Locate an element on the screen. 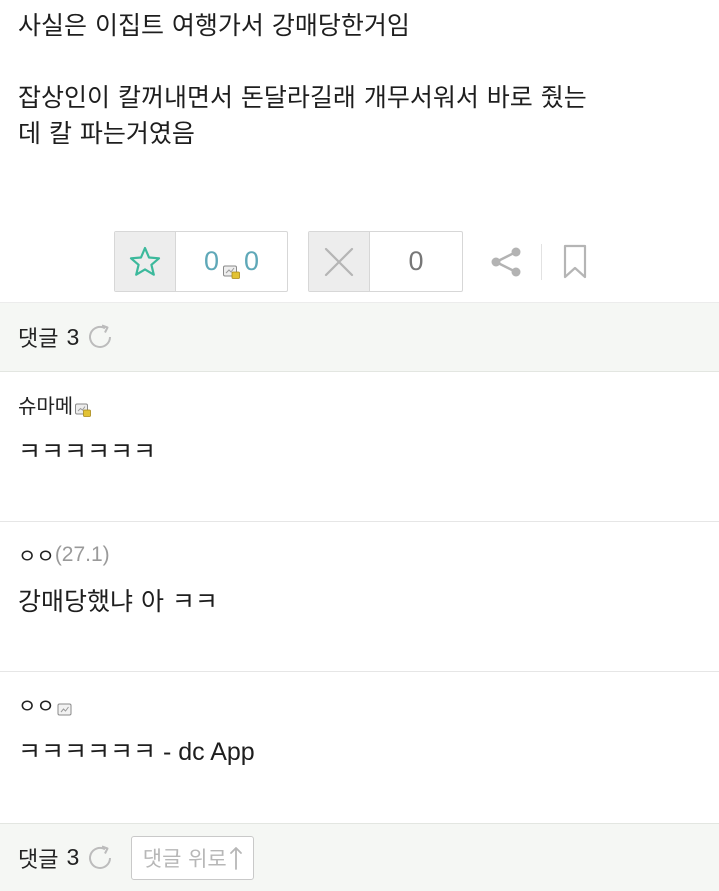 Image resolution: width=719 pixels, height=891 pixels. fixed-recommend-count: 0 is located at coordinates (252, 261).